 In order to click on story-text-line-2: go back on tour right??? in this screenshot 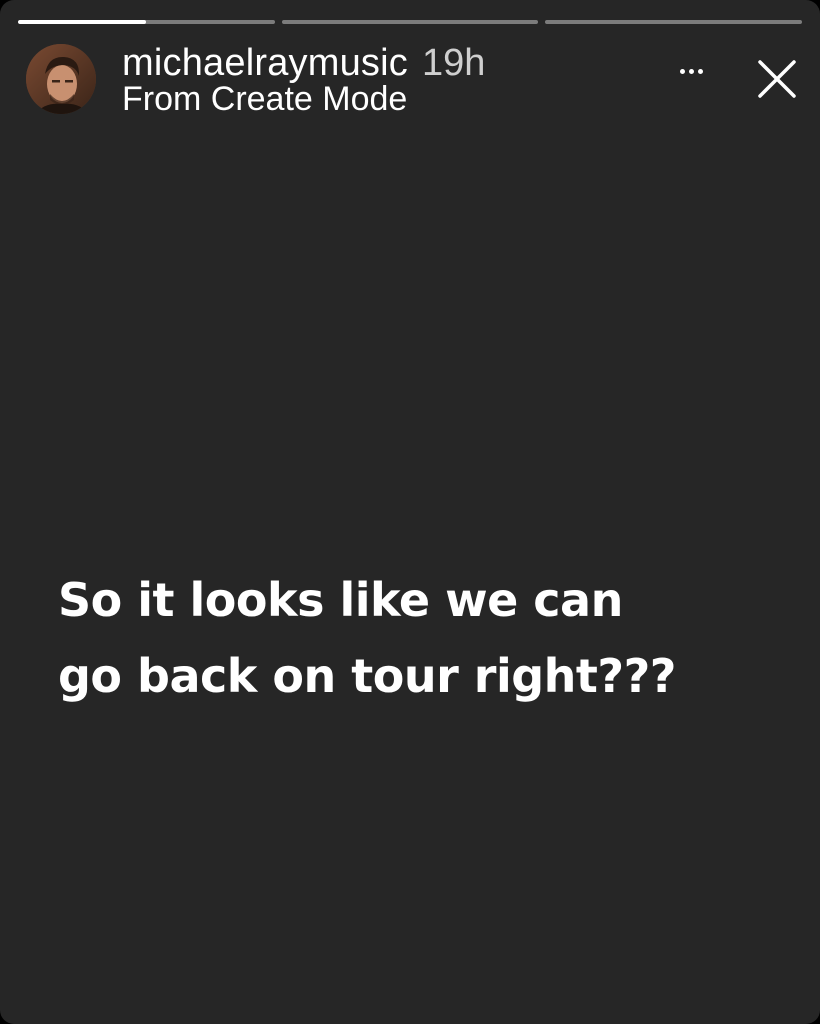, I will do `click(367, 676)`.